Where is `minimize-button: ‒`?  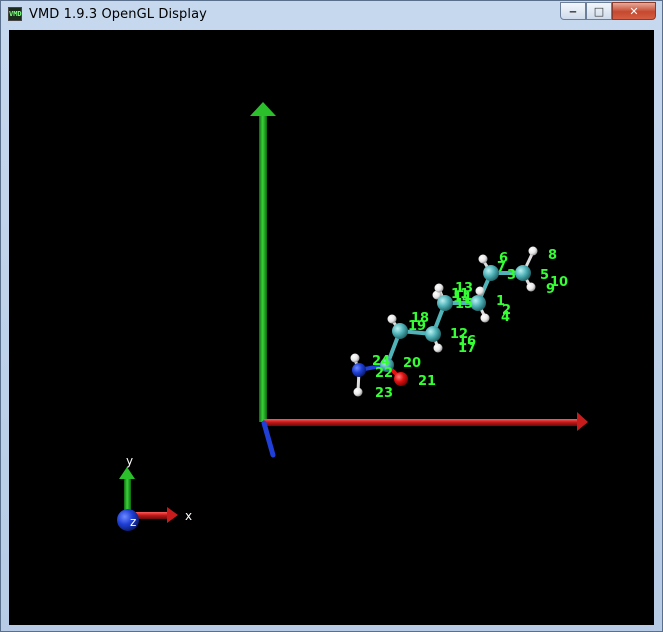 minimize-button: ‒ is located at coordinates (573, 11).